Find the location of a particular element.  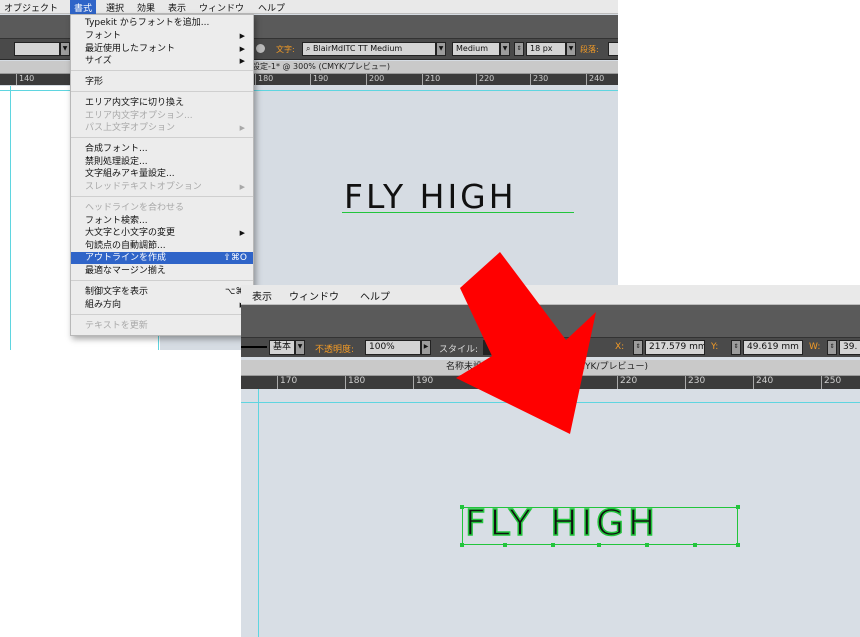

artwork-text: FLY HIGH is located at coordinates (430, 197).